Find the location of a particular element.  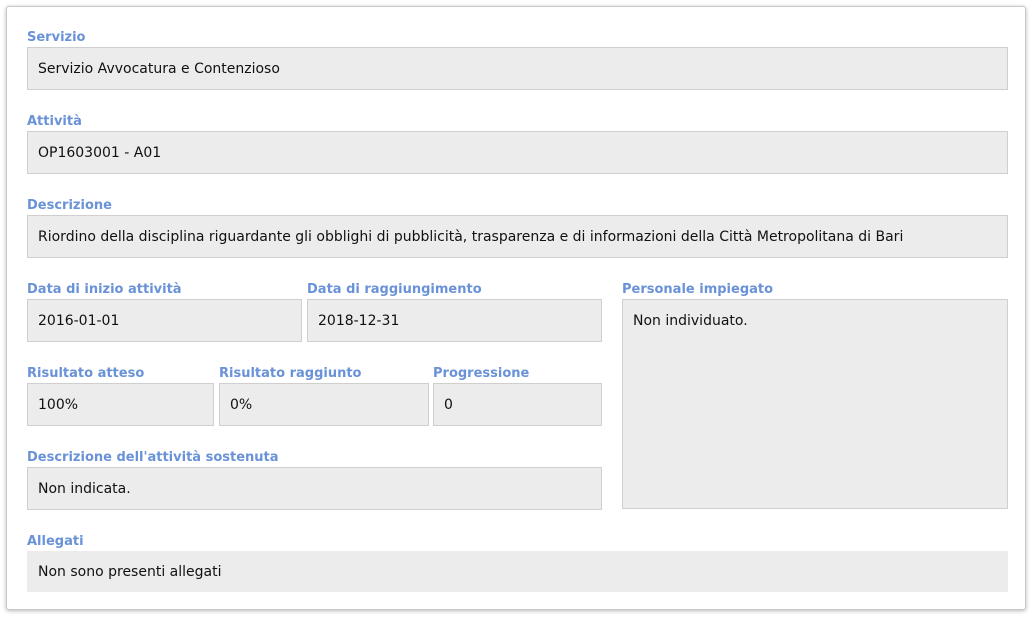

risultato-atteso-field: 100% is located at coordinates (120, 404).